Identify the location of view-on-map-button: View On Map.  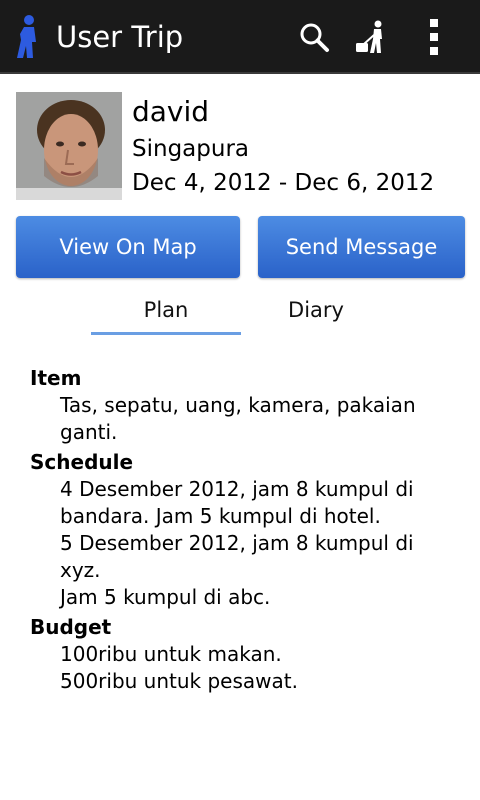
(128, 247).